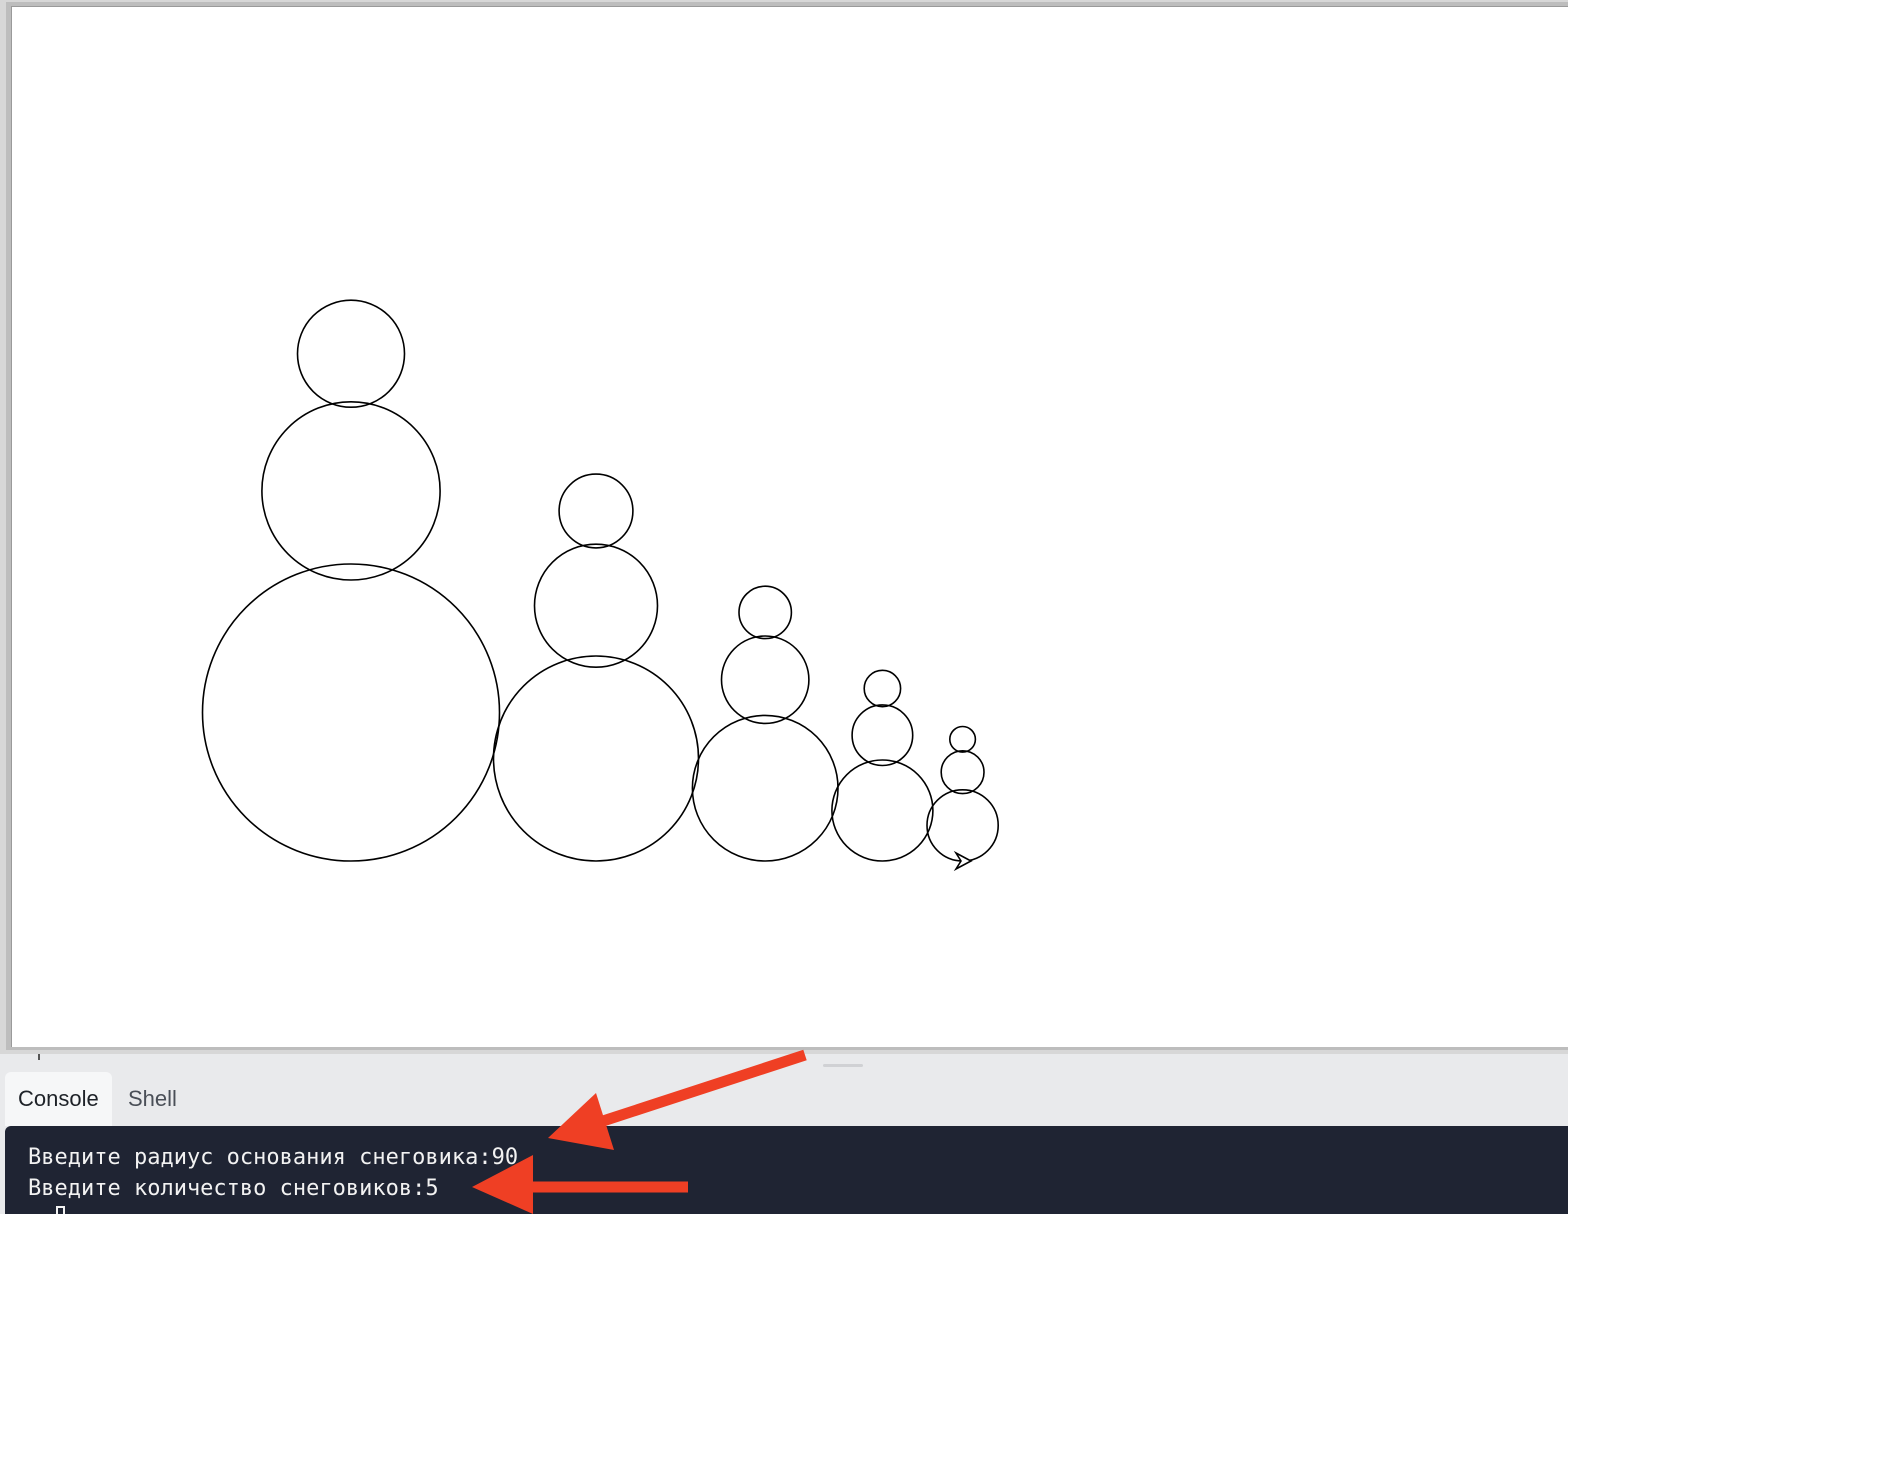 This screenshot has height=1466, width=1894. I want to click on splitter-handle, so click(843, 1065).